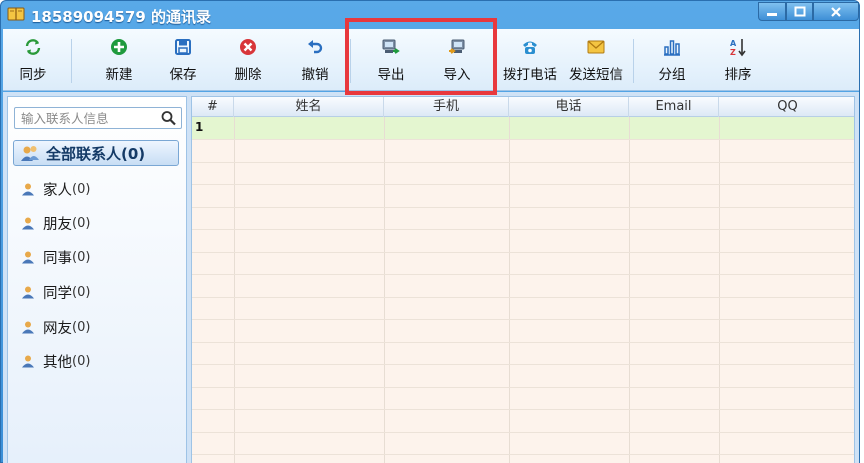 The image size is (864, 463). I want to click on sidebar-group-classmates: 同学 (0), so click(55, 292).